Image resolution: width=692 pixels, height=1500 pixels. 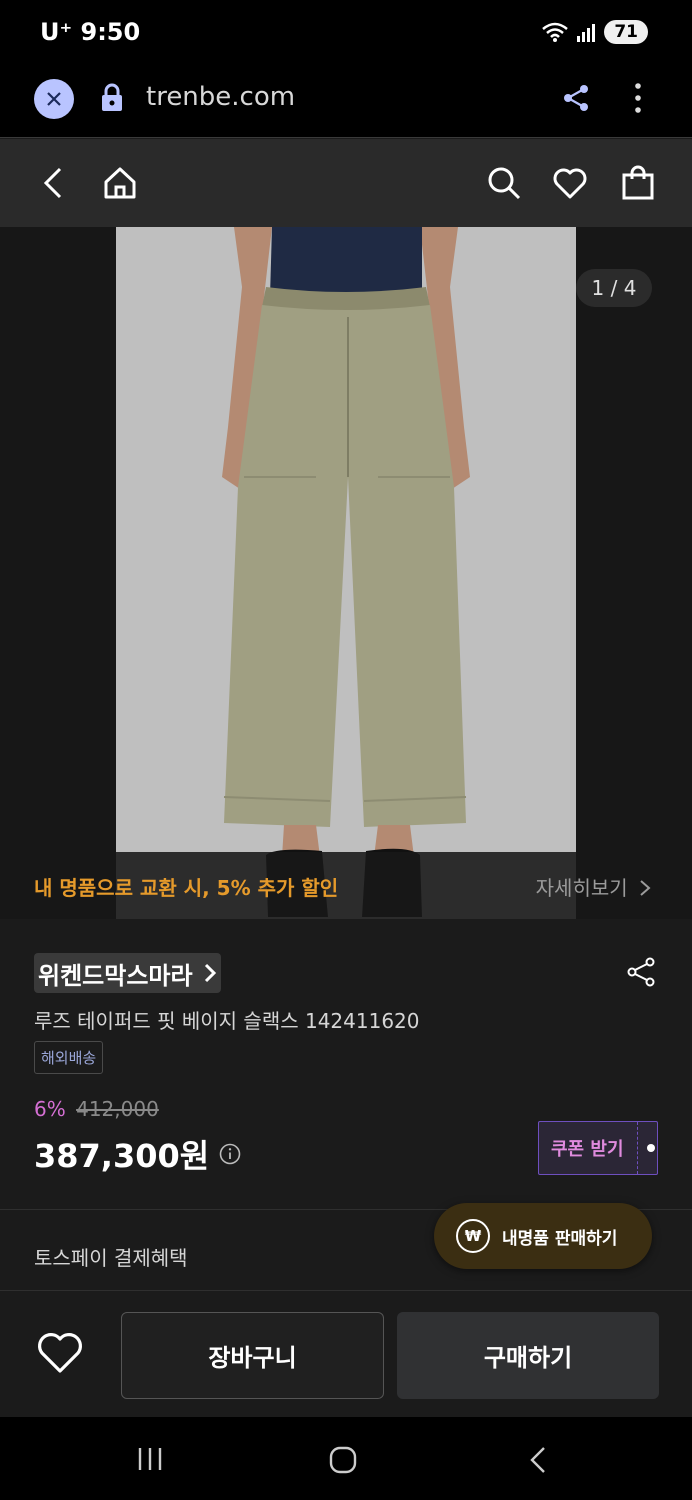 I want to click on heart-icon, so click(x=570, y=183).